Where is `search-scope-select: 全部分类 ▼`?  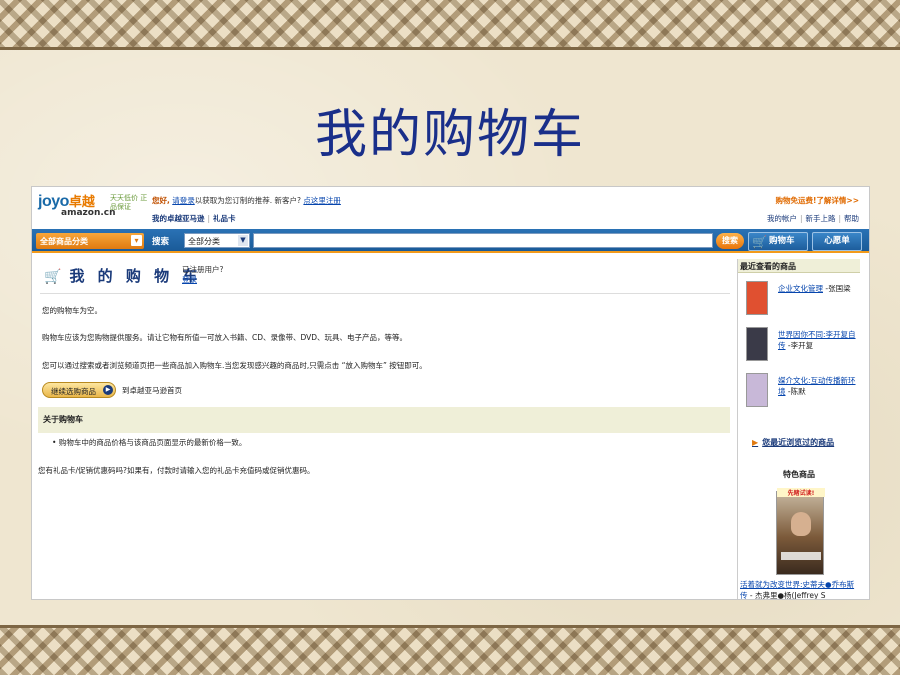
search-scope-select: 全部分类 ▼ is located at coordinates (217, 240).